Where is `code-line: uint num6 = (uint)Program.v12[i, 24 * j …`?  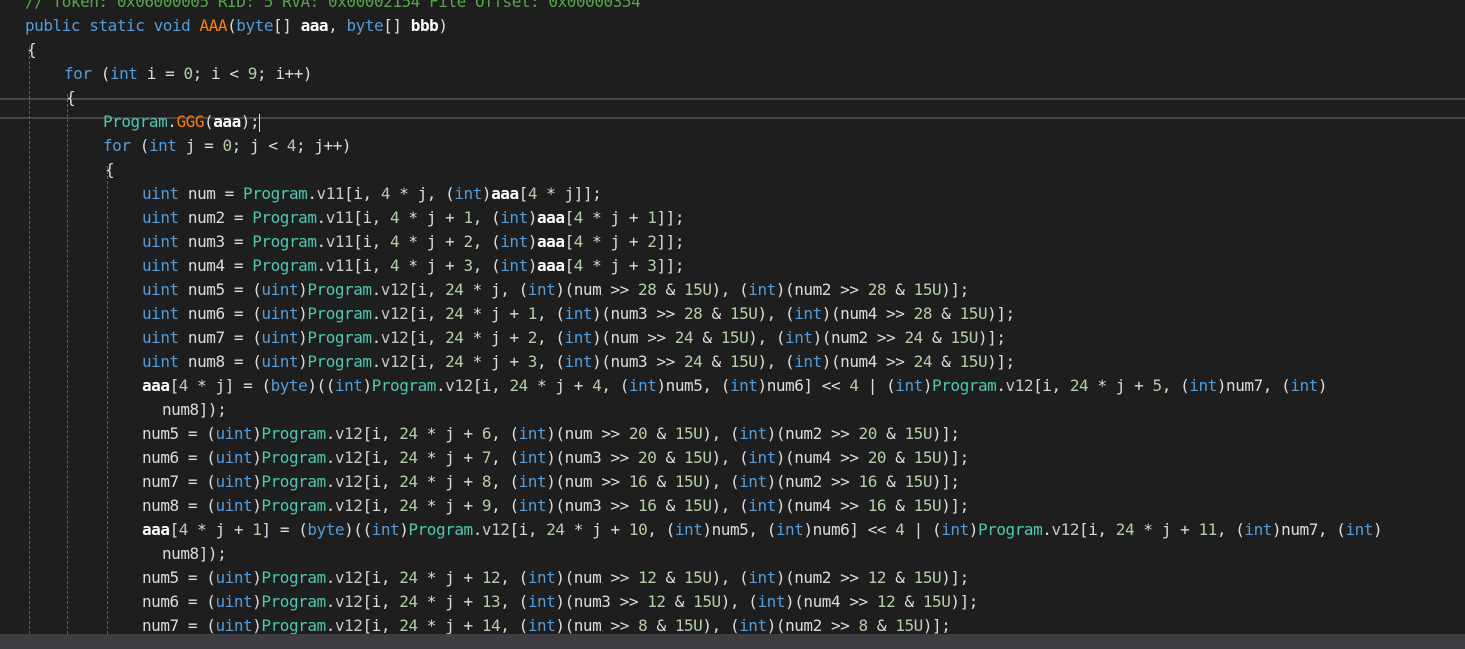 code-line: uint num6 = (uint)Program.v12[i, 24 * j … is located at coordinates (578, 314).